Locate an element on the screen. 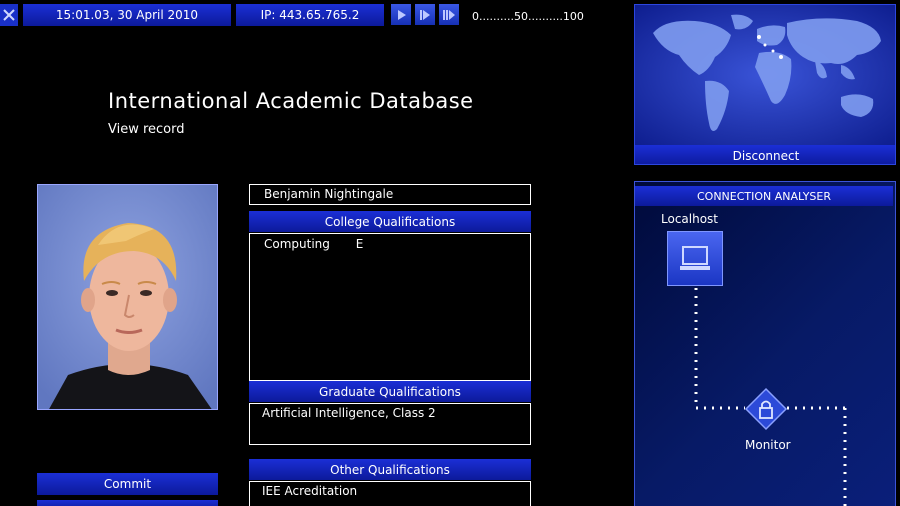 The width and height of the screenshot is (900, 506). college-qualifications-header: College Qualifications is located at coordinates (390, 221).